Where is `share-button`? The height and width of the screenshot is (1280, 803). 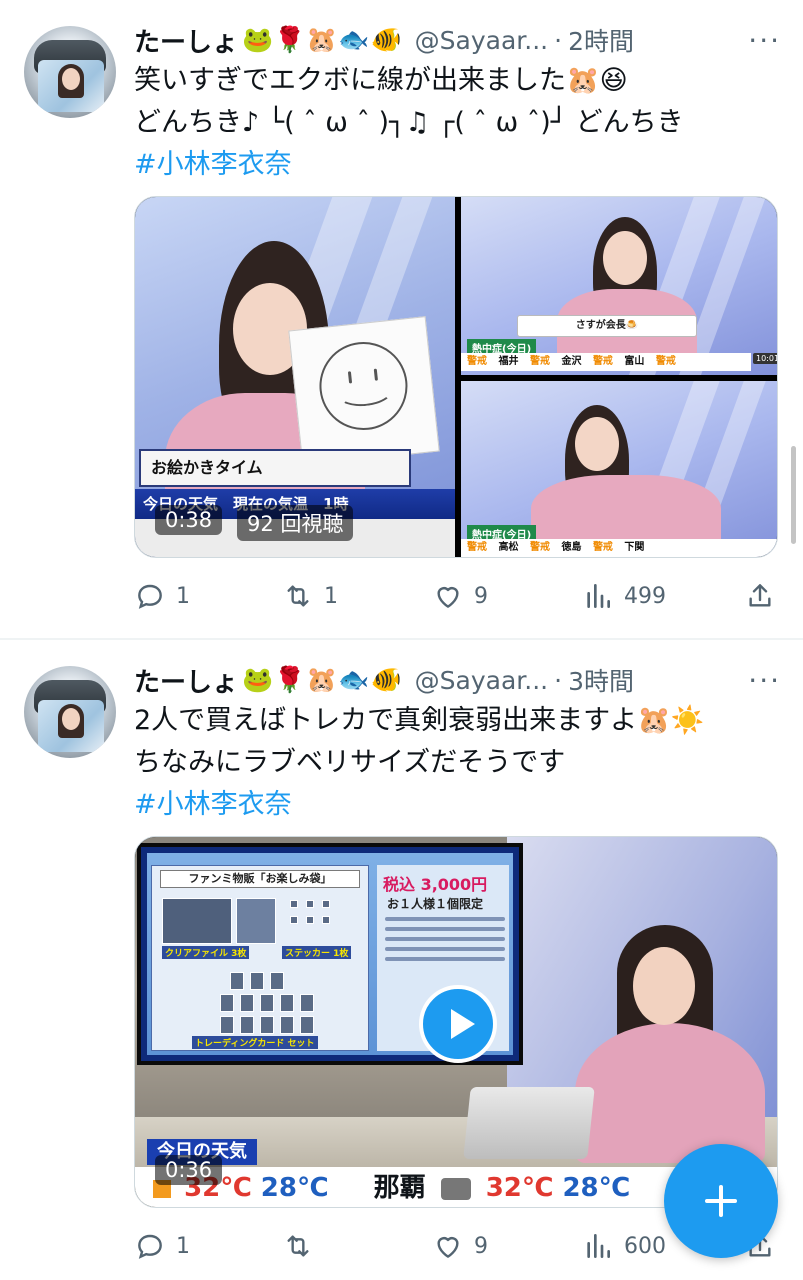 share-button is located at coordinates (760, 596).